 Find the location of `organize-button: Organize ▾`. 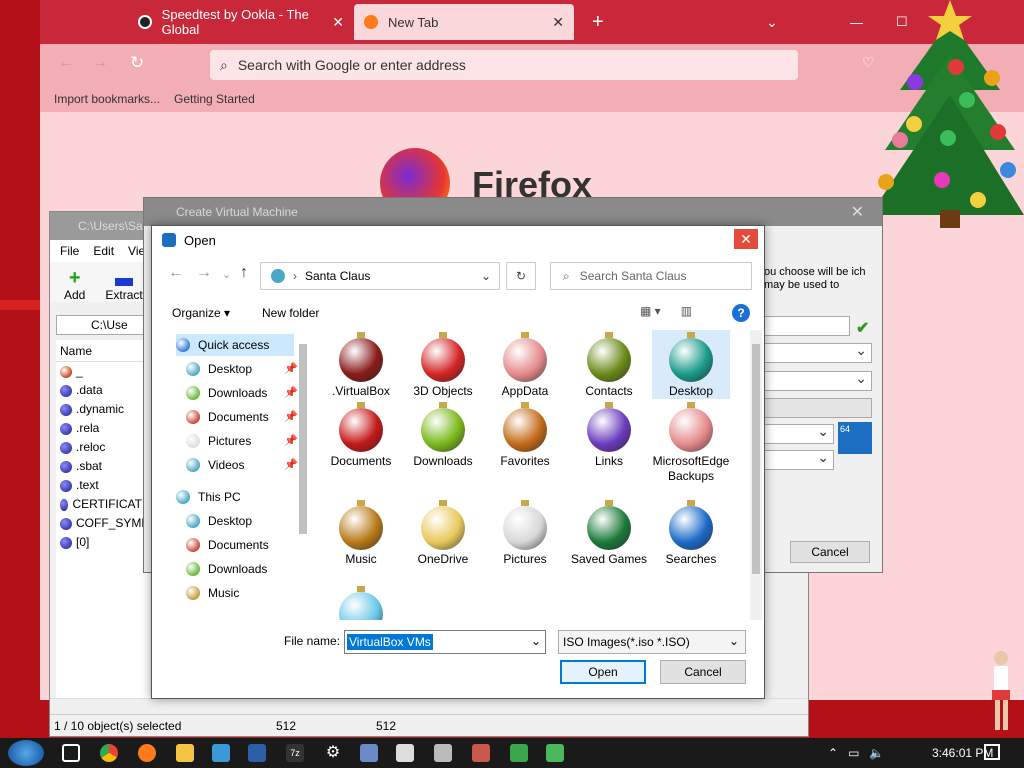

organize-button: Organize ▾ is located at coordinates (201, 313).